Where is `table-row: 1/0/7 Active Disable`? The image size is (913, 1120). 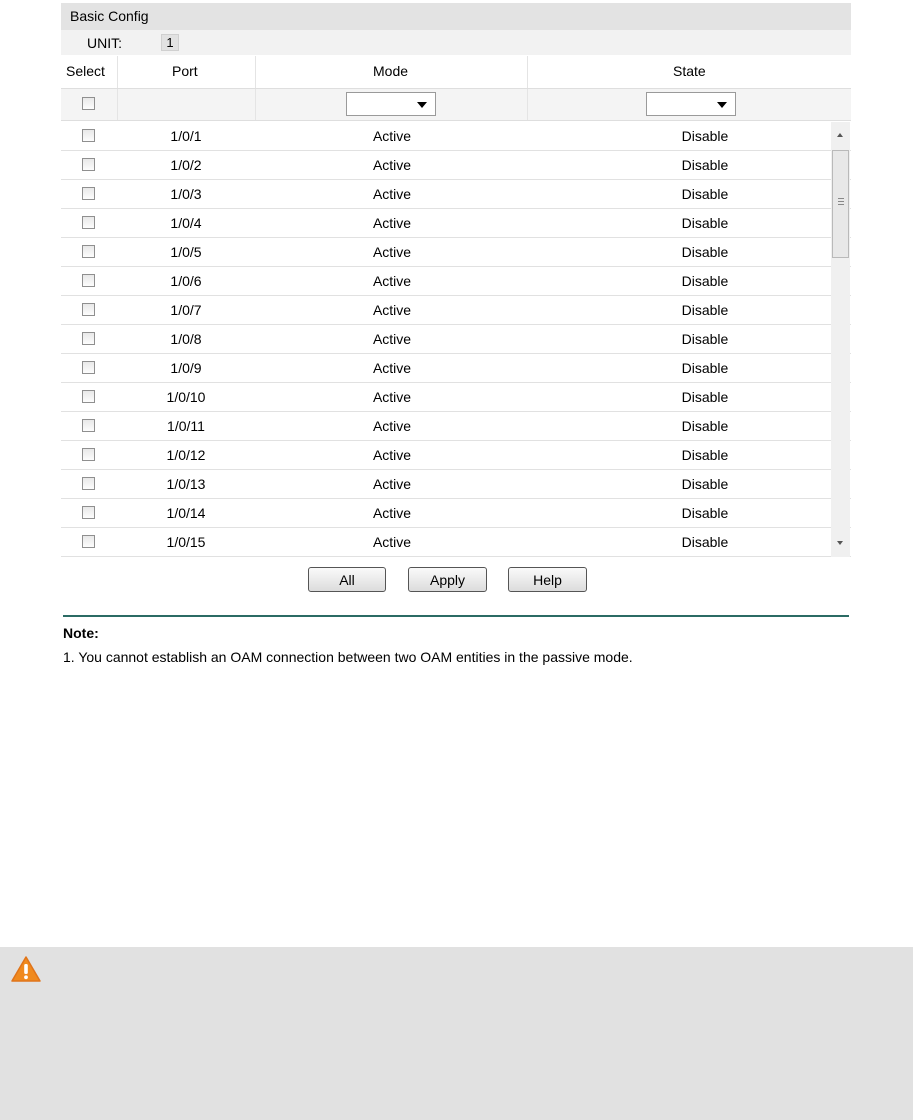
table-row: 1/0/7 Active Disable is located at coordinates (456, 310).